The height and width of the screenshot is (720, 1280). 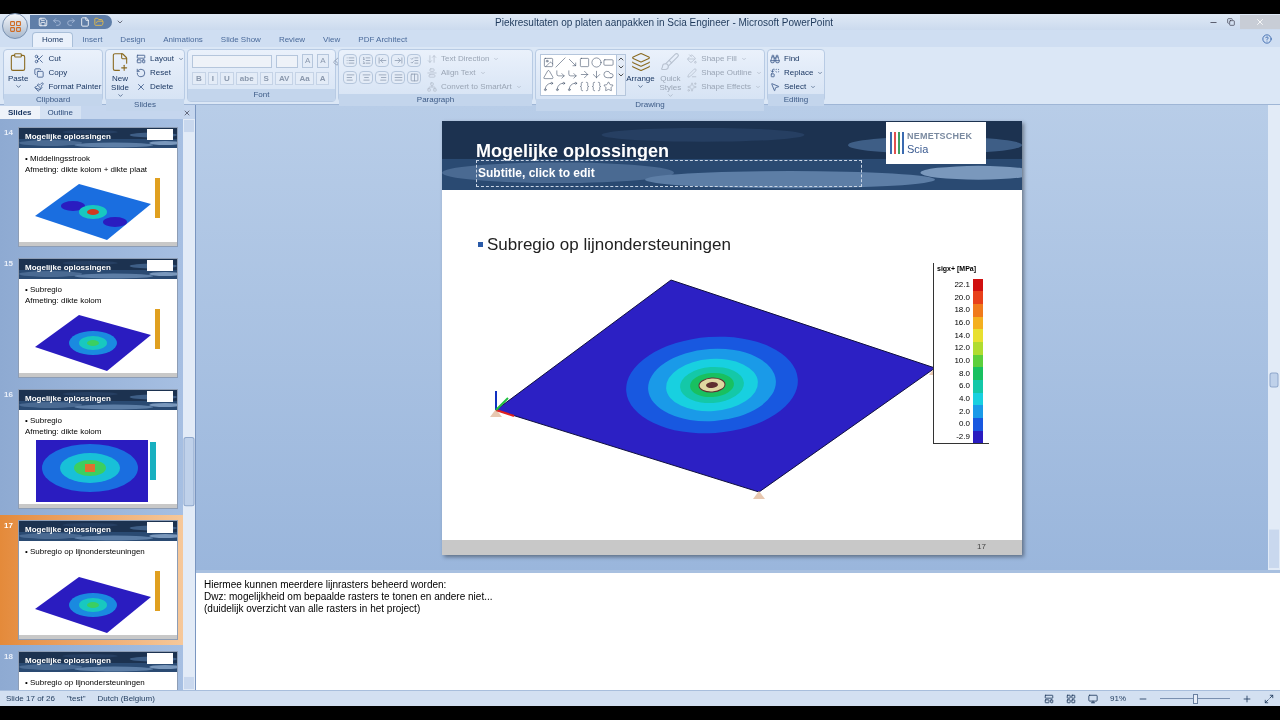 I want to click on normal-view-icon, so click(x=1049, y=698).